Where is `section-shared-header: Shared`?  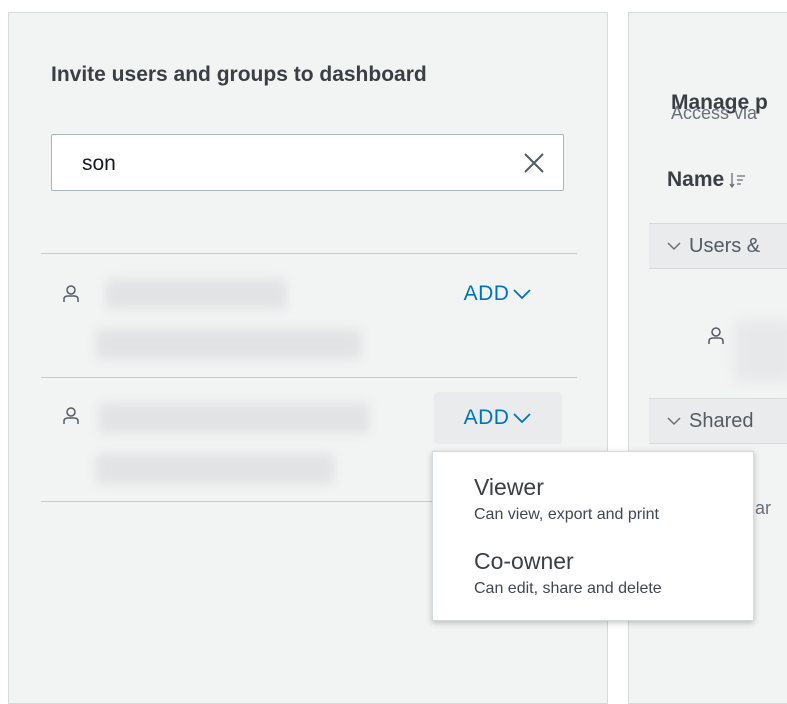 section-shared-header: Shared is located at coordinates (718, 421).